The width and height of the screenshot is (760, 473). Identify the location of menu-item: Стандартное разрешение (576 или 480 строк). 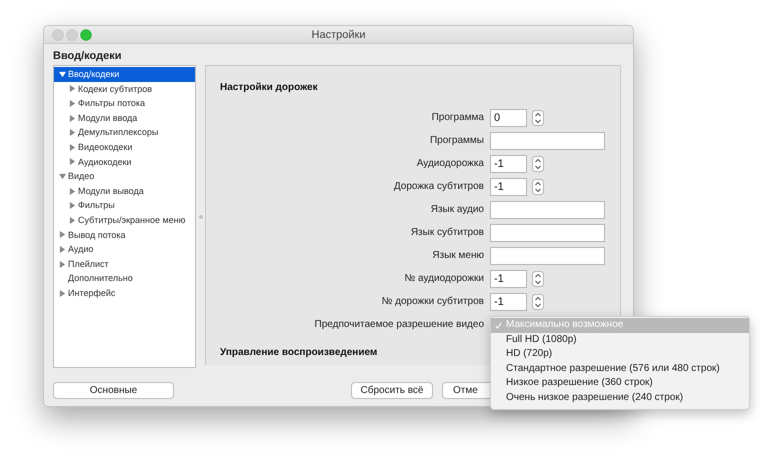
(620, 369).